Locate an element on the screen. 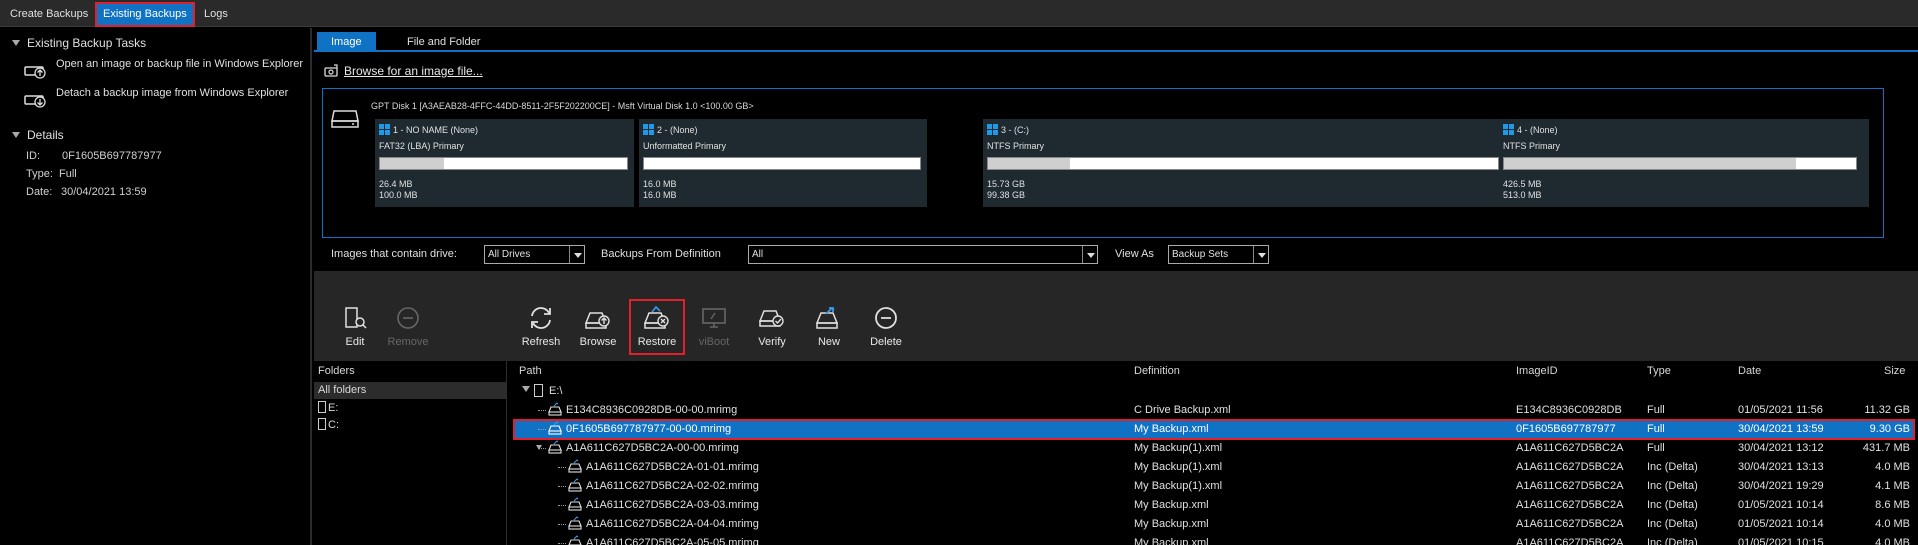 The image size is (1918, 545). col-date: Date is located at coordinates (1749, 371).